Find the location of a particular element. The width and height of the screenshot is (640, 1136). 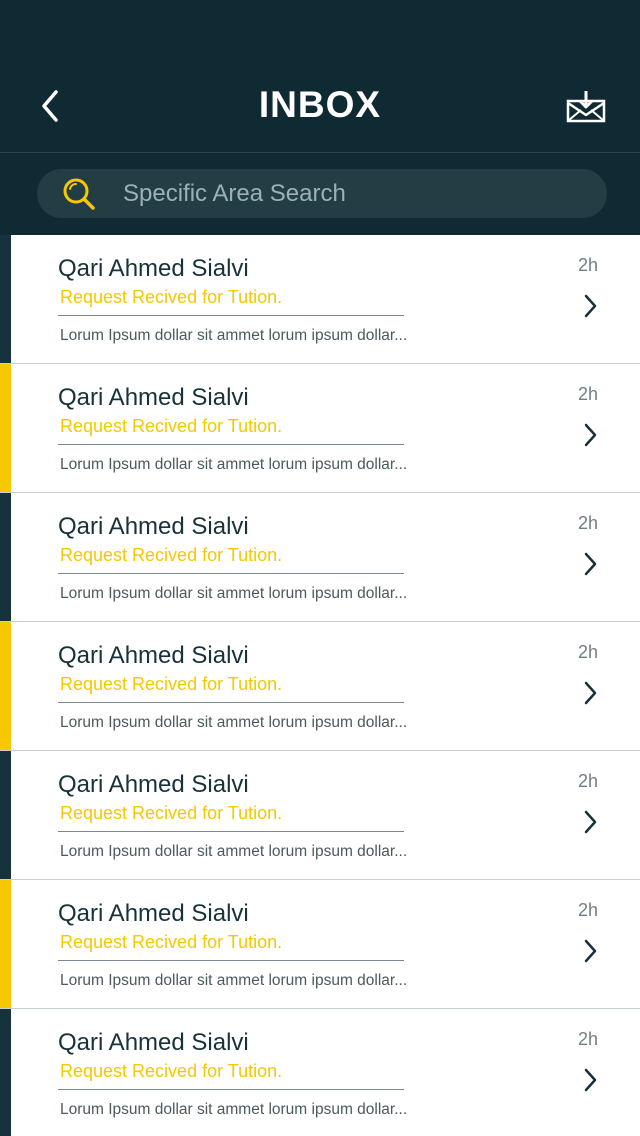

search-bar is located at coordinates (322, 193).